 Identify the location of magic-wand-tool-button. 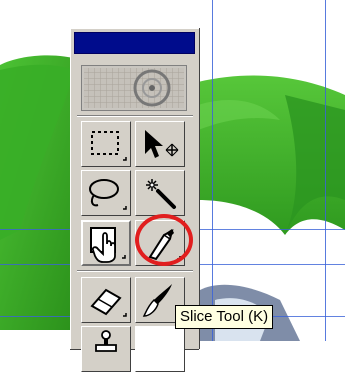
(160, 193).